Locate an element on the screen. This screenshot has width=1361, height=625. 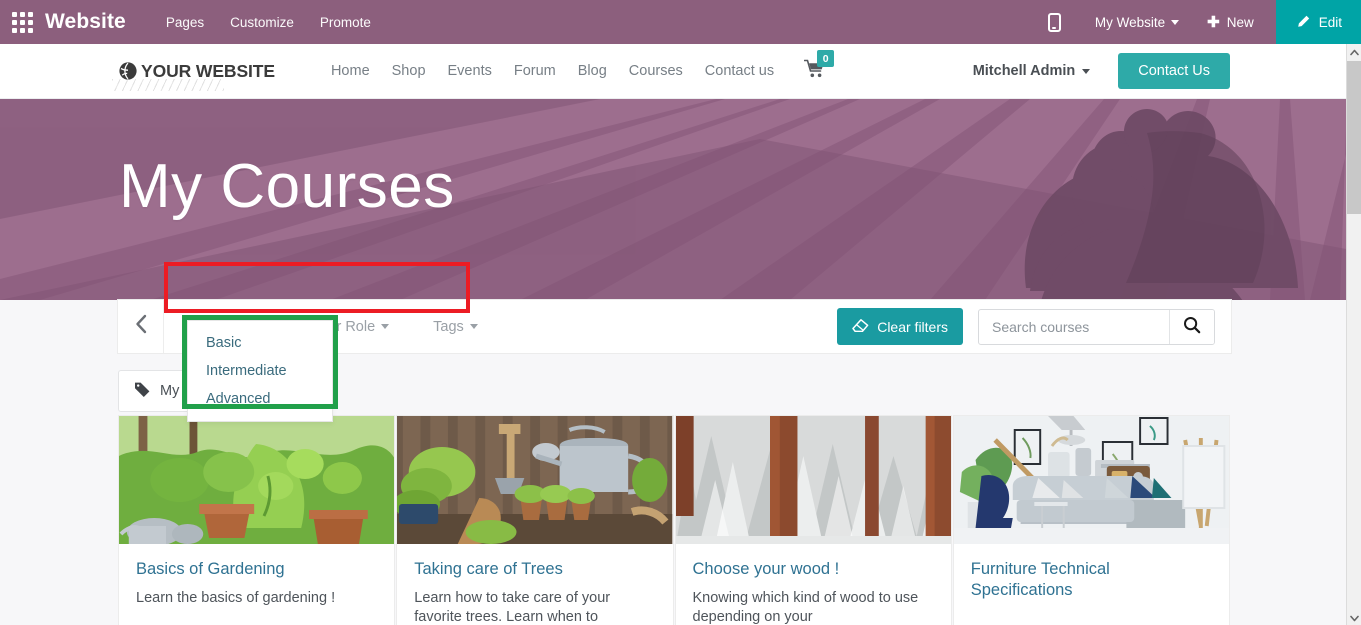
odoo-top-bar-right: My Website ✚ New Edit is located at coordinates (1204, 22).